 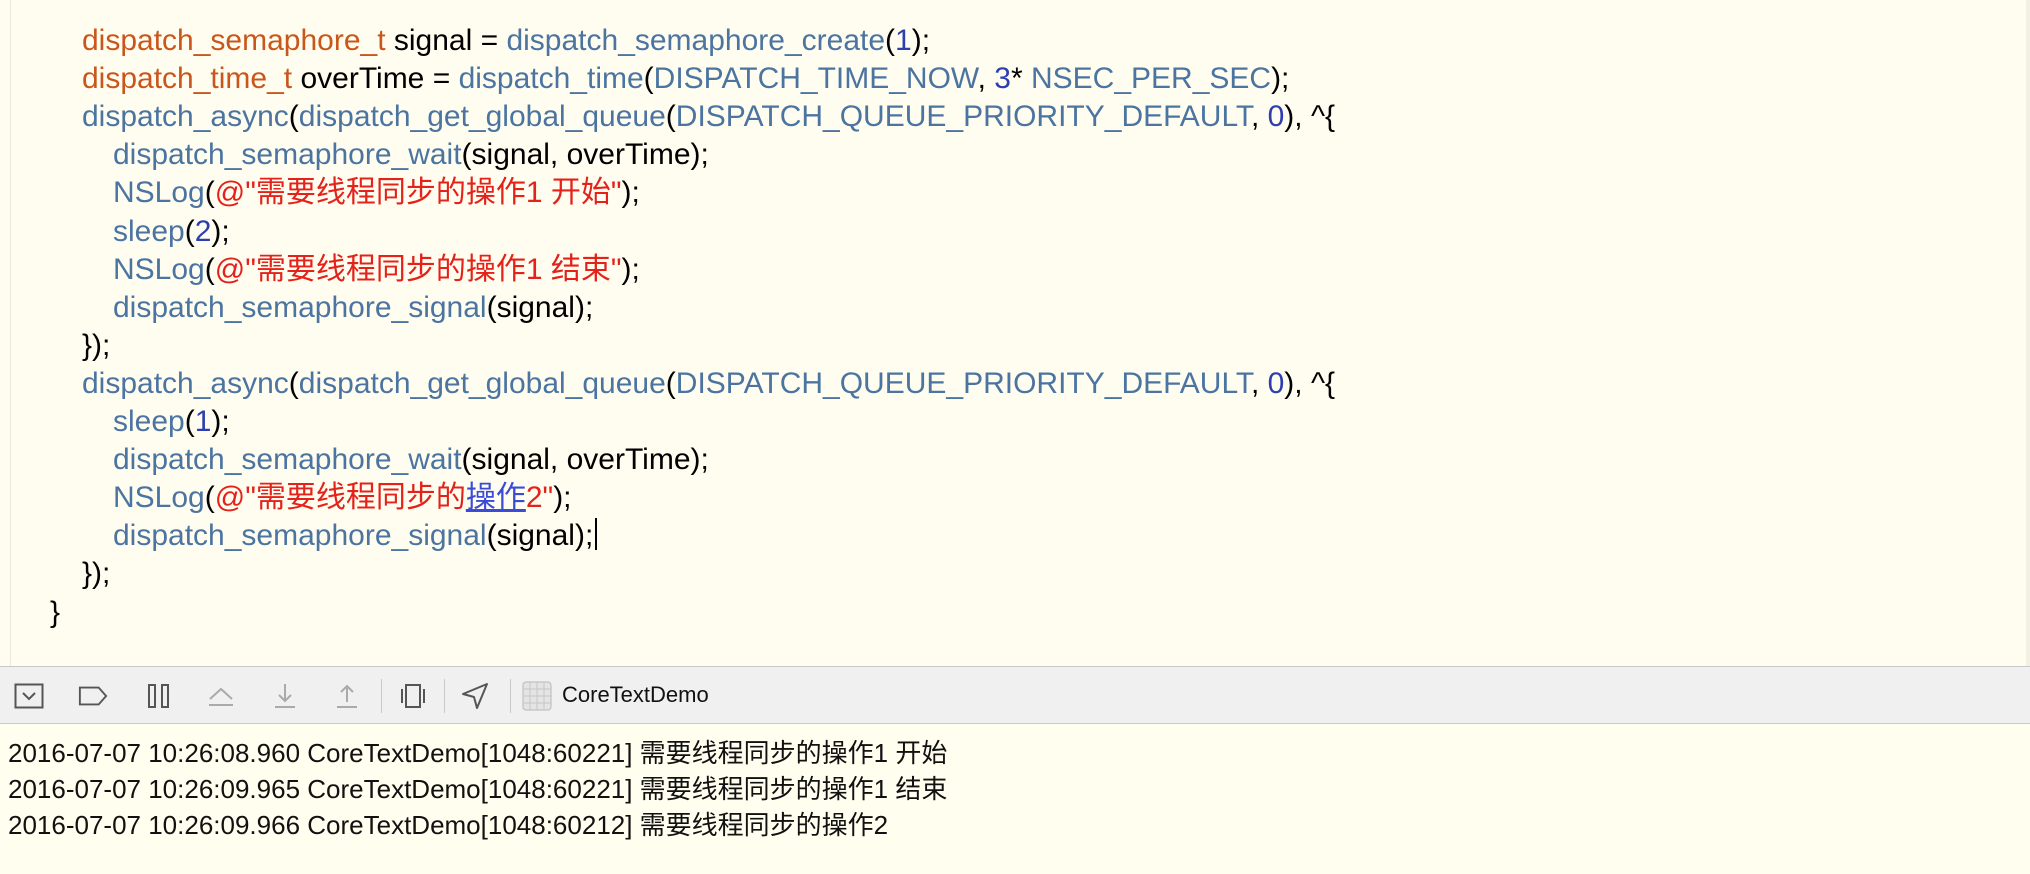 What do you see at coordinates (596, 534) in the screenshot?
I see `text-cursor` at bounding box center [596, 534].